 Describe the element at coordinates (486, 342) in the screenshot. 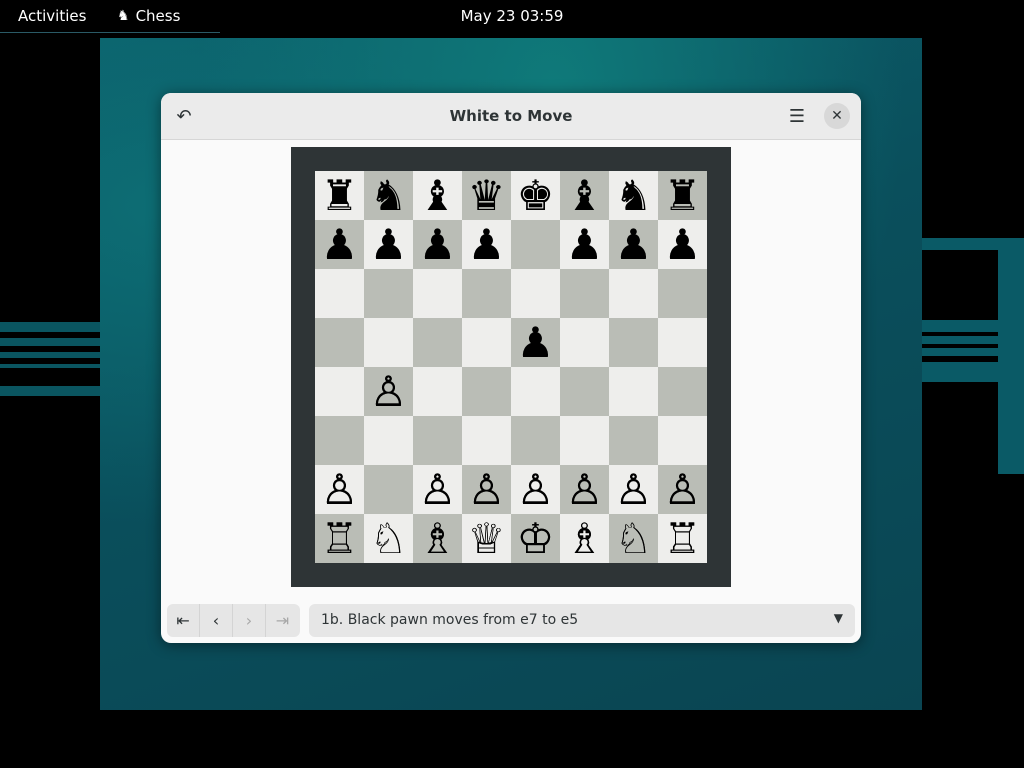

I see `square-d5` at that location.